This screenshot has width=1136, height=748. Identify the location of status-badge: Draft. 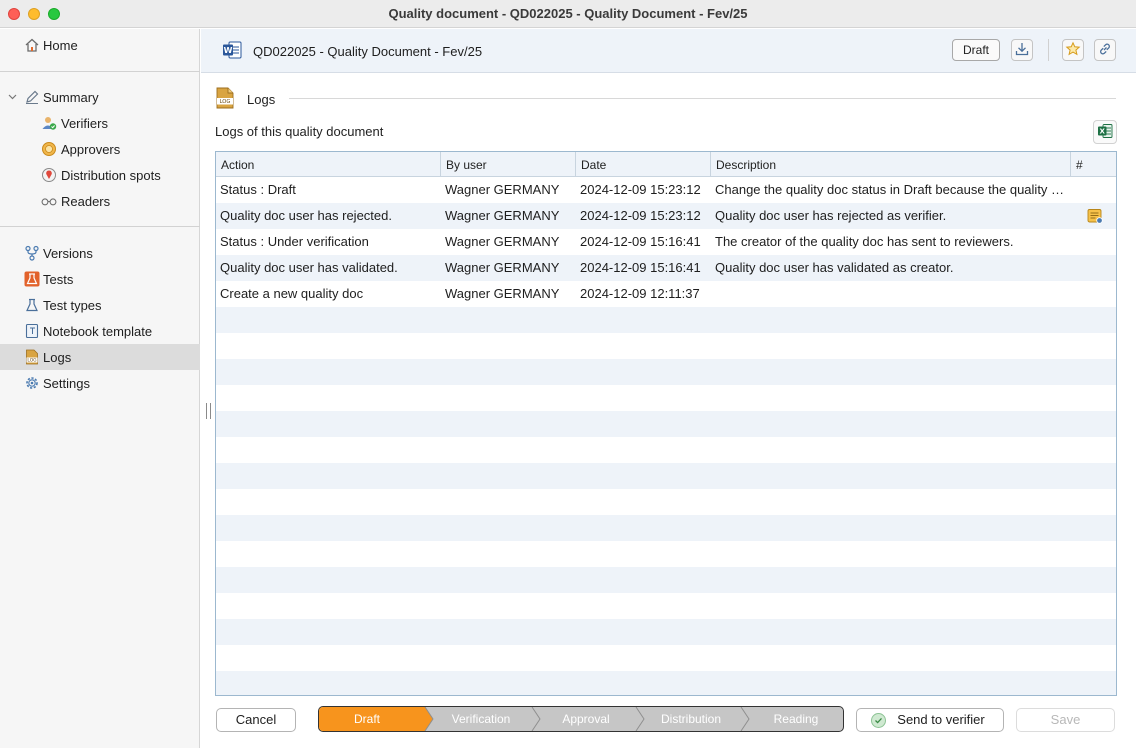
(976, 50).